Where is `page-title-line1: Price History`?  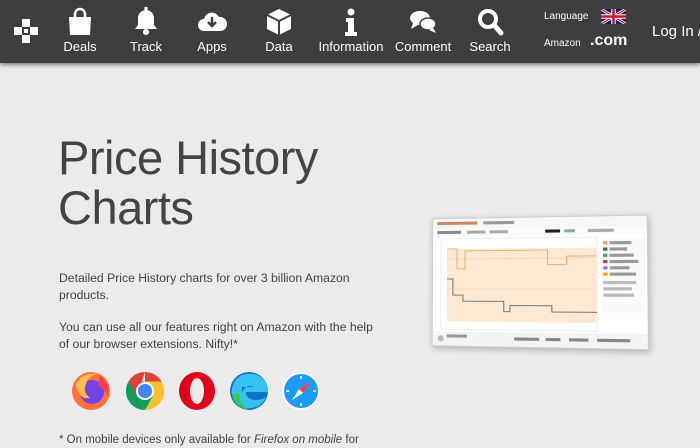
page-title-line1: Price History is located at coordinates (188, 157).